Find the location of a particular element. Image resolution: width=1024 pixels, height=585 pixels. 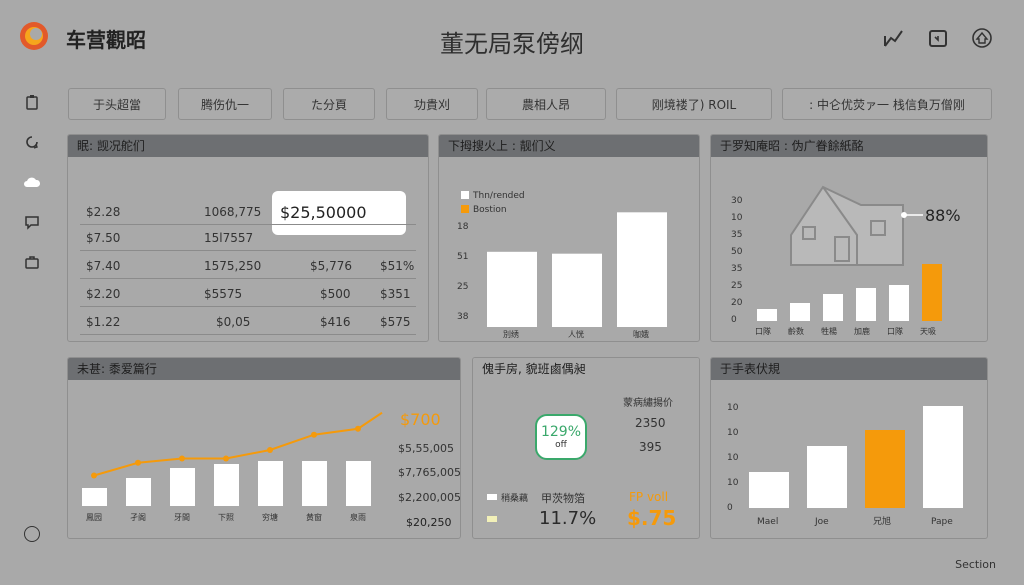

row-cell: $5,776 is located at coordinates (331, 266).